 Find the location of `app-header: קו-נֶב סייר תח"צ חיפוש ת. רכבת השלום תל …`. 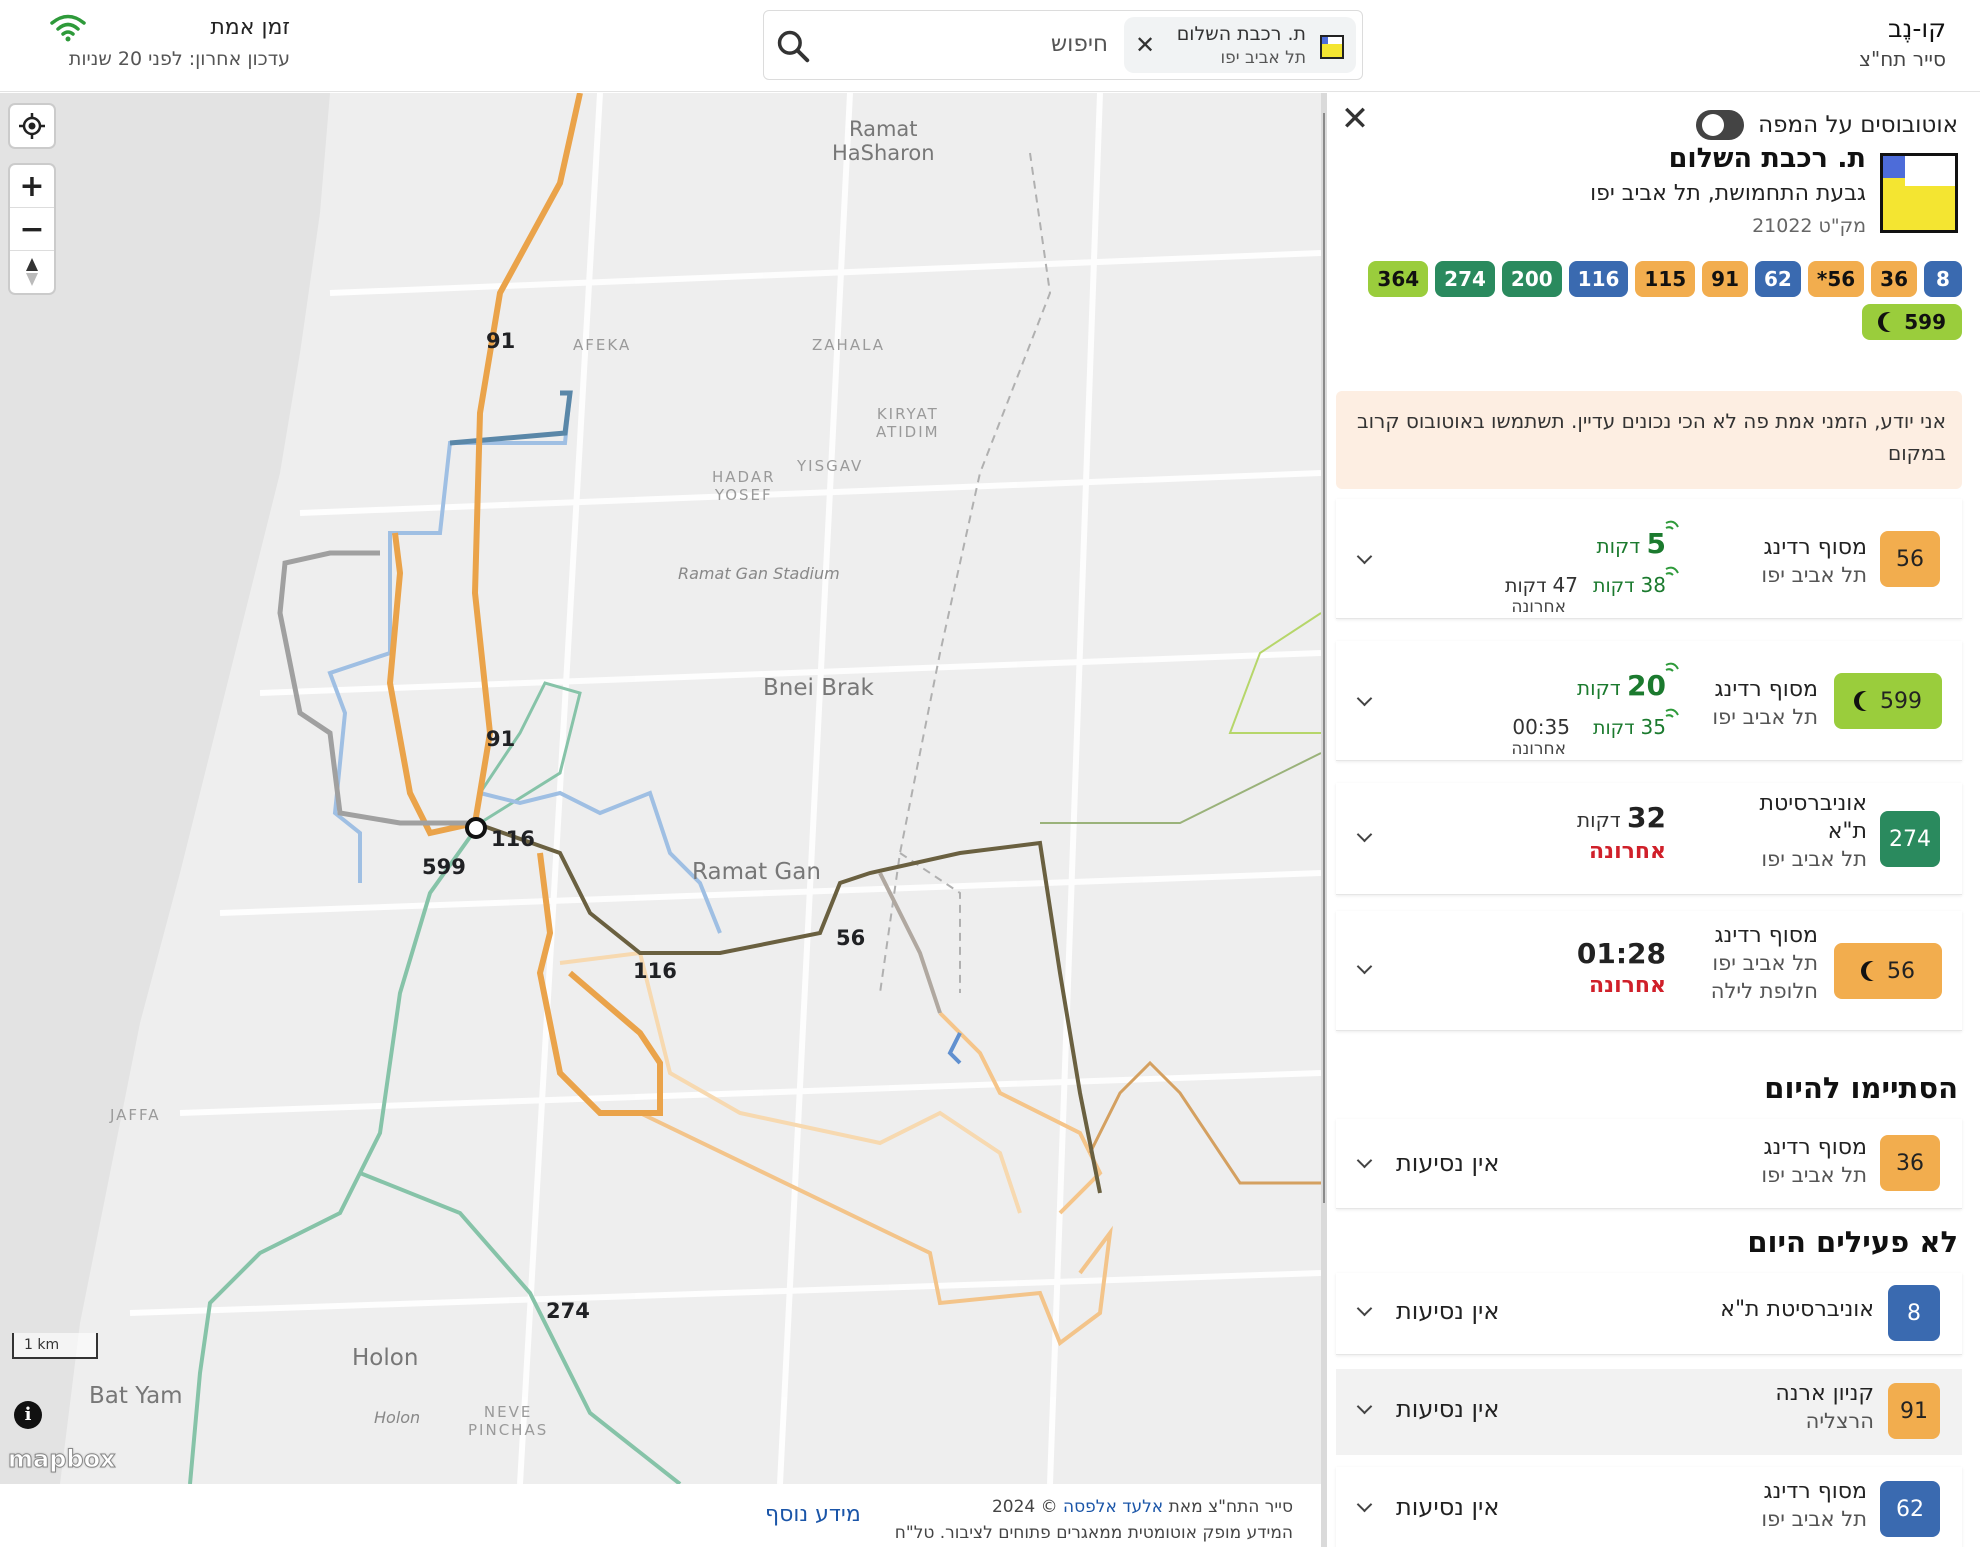

app-header: קו-נֶב סייר תח"צ חיפוש ת. רכבת השלום תל … is located at coordinates (990, 46).